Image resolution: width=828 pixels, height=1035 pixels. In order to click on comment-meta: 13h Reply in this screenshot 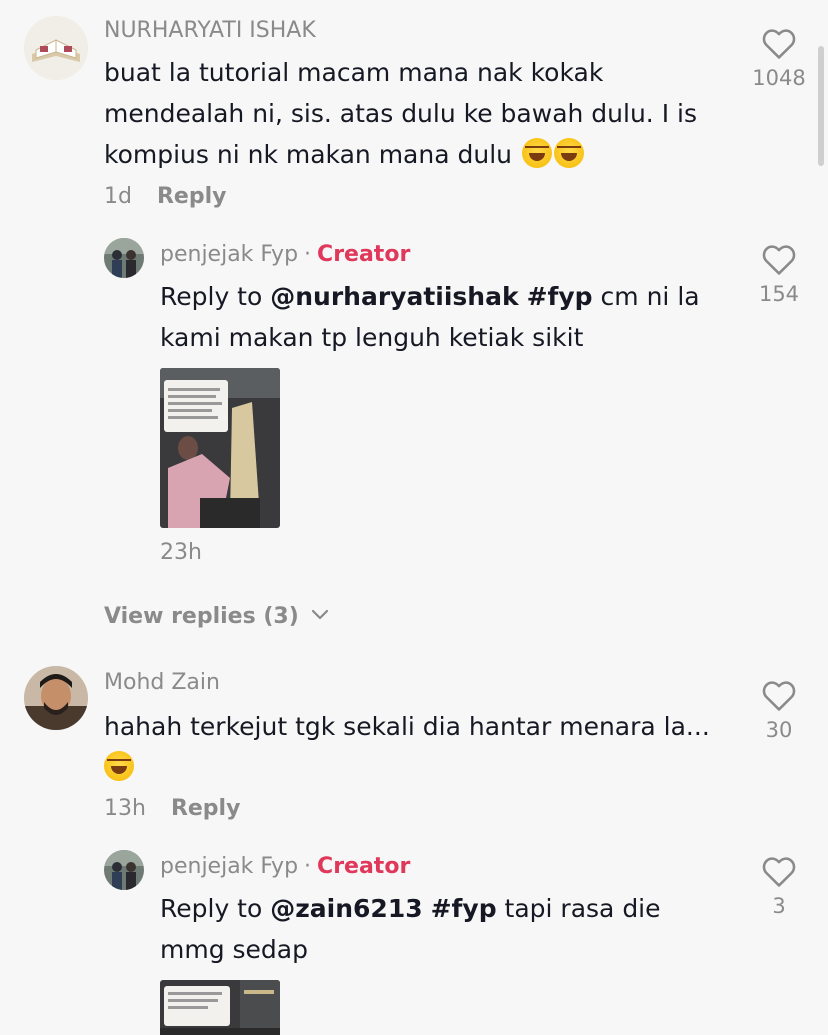, I will do `click(172, 808)`.